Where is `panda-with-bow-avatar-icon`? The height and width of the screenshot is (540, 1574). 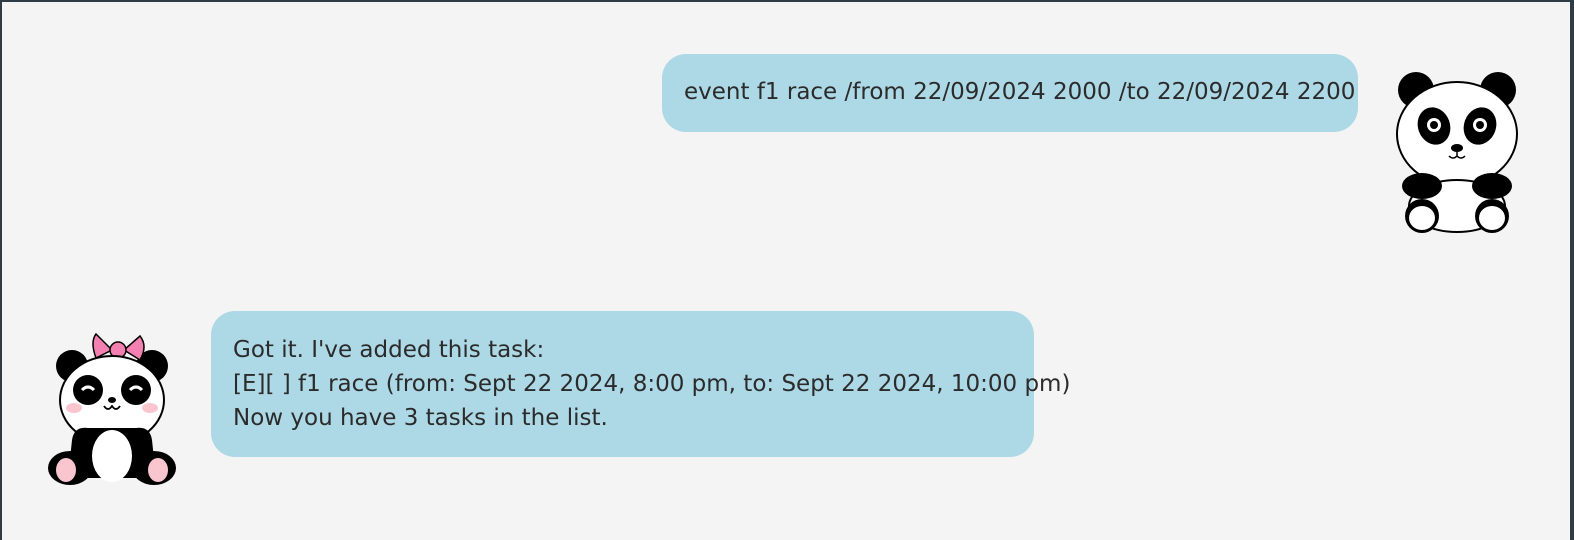 panda-with-bow-avatar-icon is located at coordinates (111, 410).